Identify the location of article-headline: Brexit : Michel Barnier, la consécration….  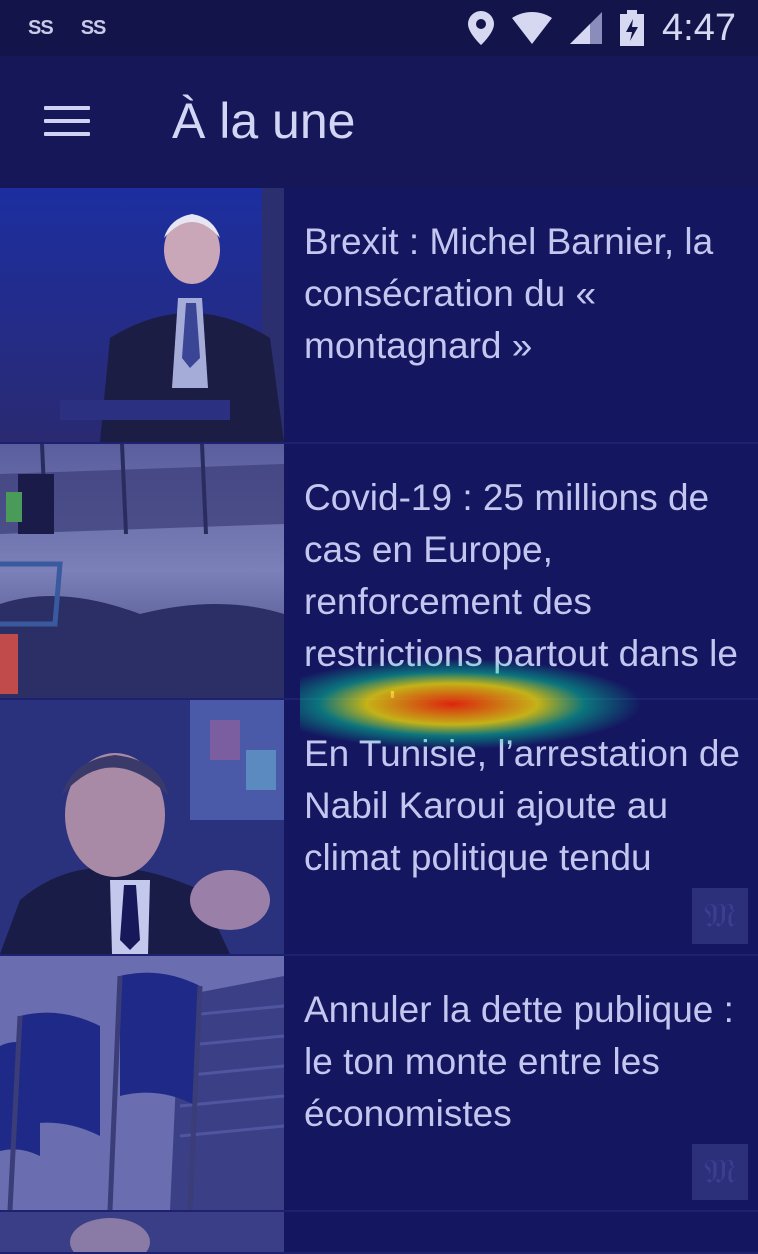
(509, 293).